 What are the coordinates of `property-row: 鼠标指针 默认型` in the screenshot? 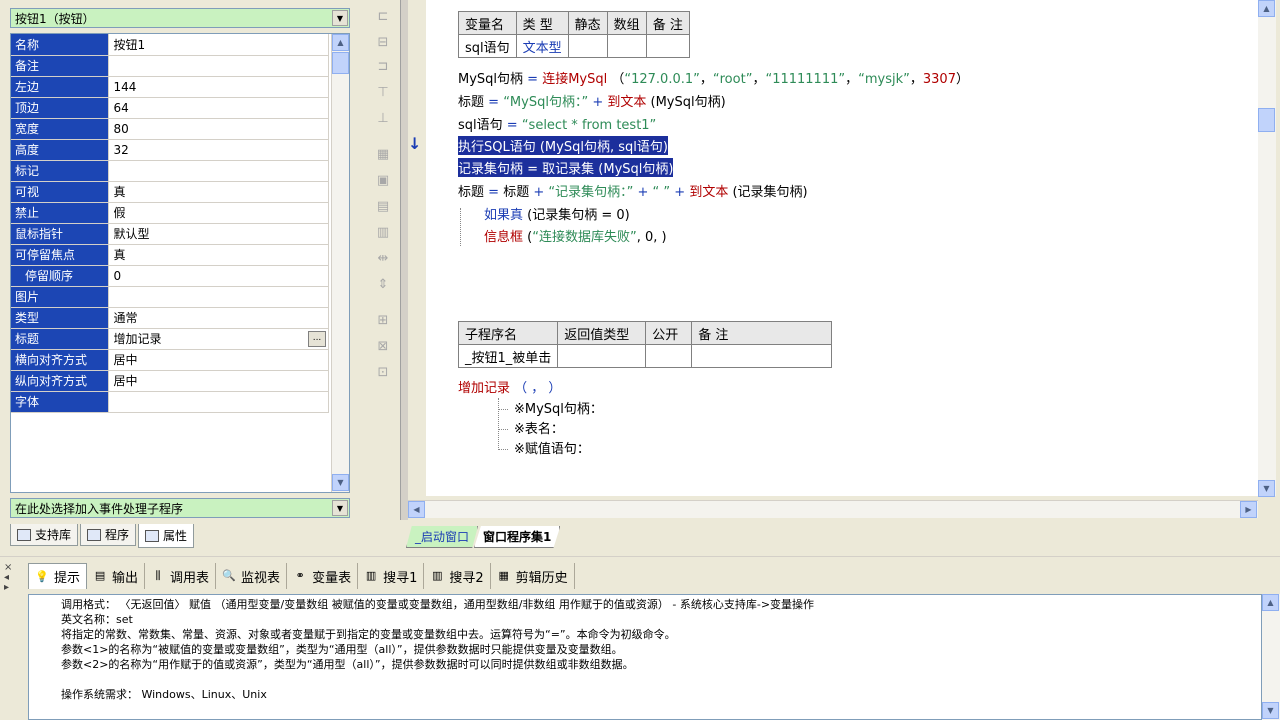 It's located at (170, 234).